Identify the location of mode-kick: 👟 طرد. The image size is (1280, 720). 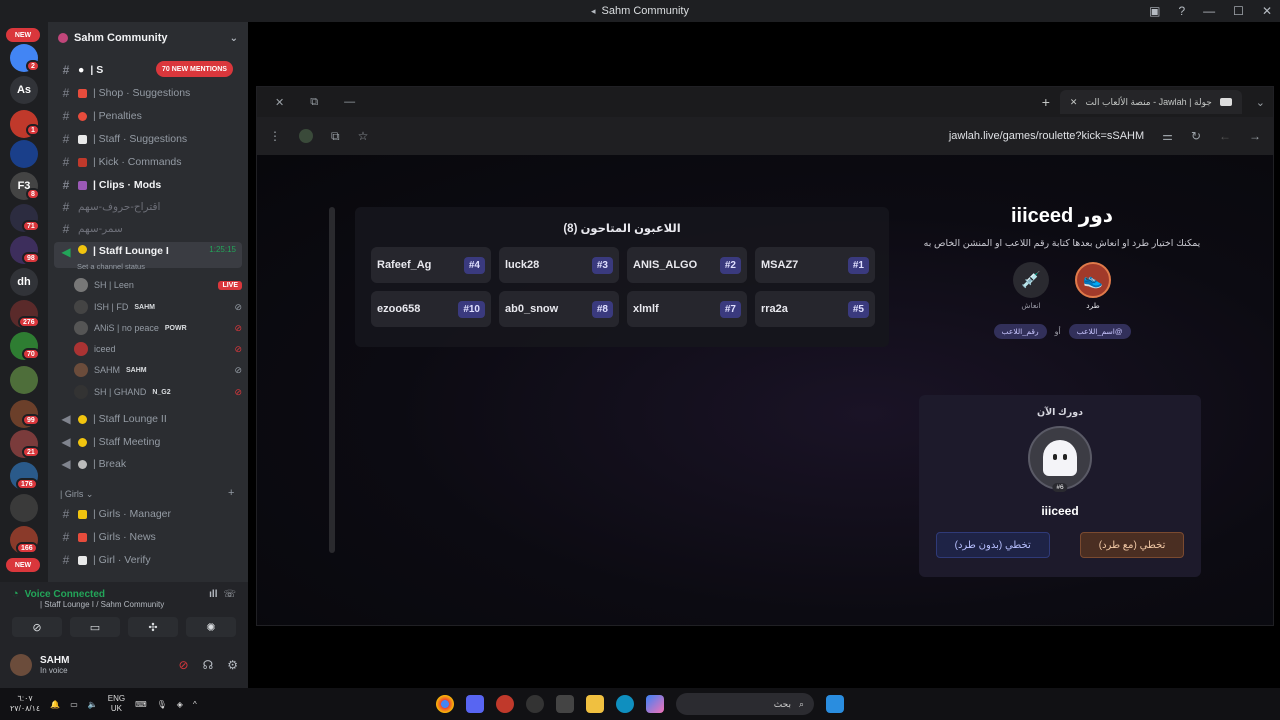
(1093, 286).